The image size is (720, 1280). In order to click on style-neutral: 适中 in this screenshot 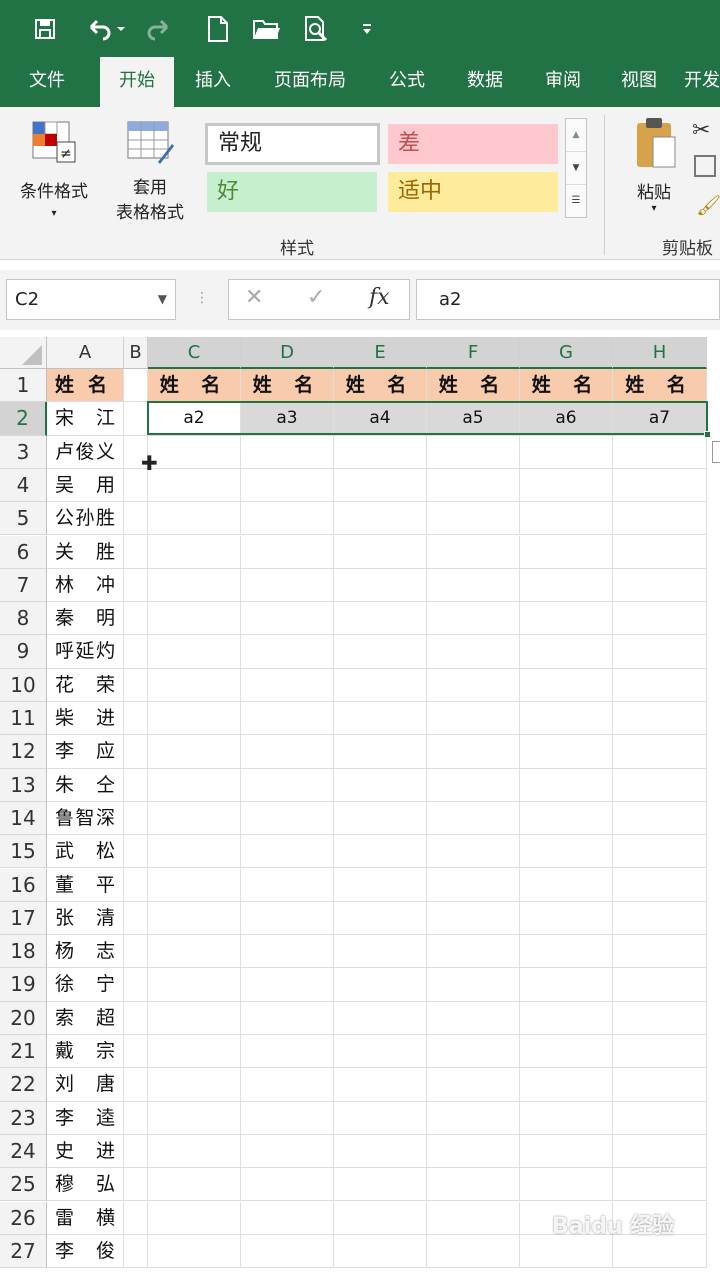, I will do `click(473, 192)`.